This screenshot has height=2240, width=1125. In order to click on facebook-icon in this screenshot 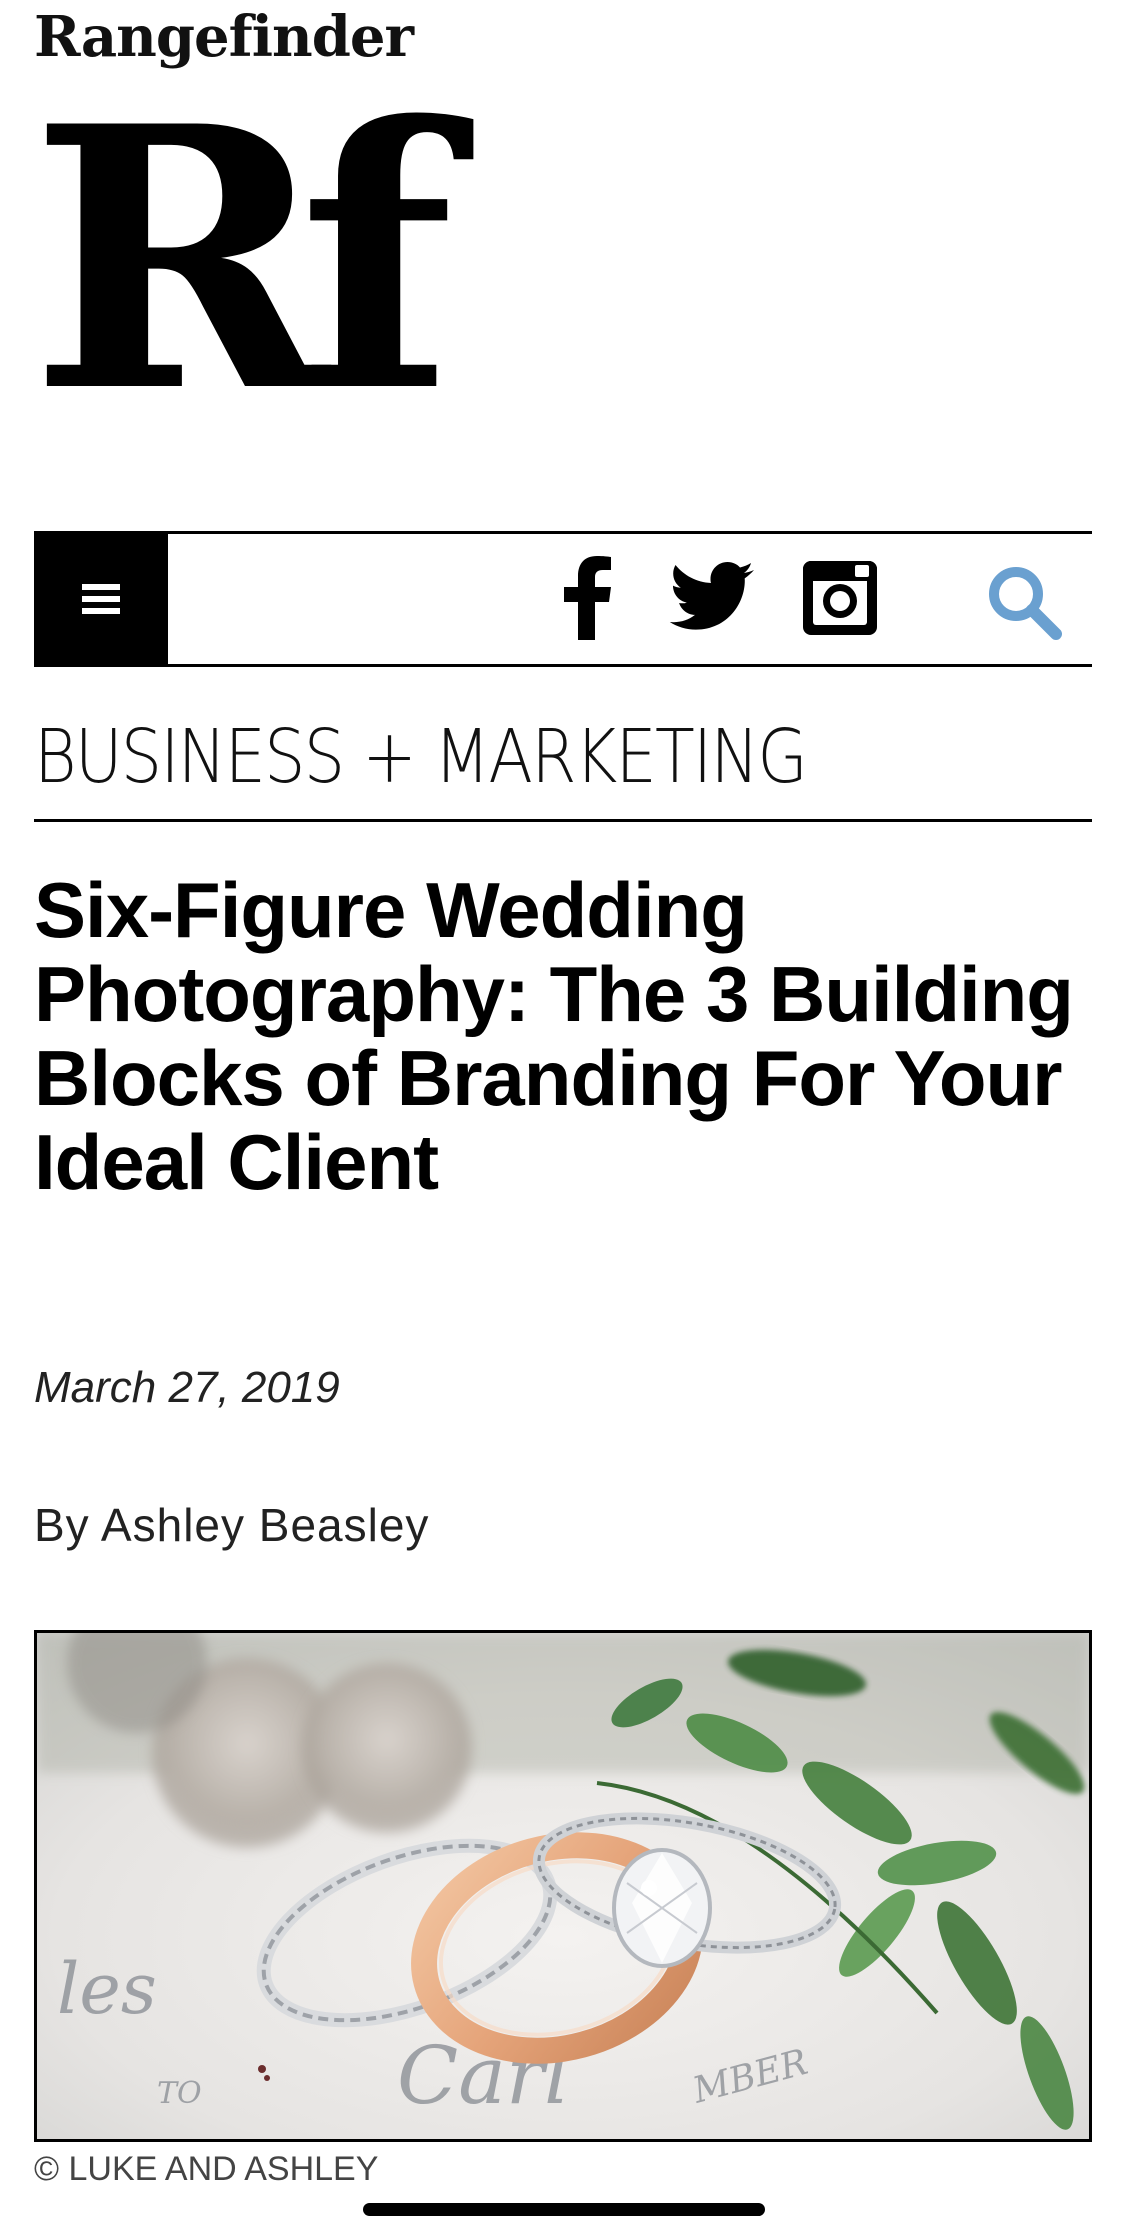, I will do `click(587, 598)`.